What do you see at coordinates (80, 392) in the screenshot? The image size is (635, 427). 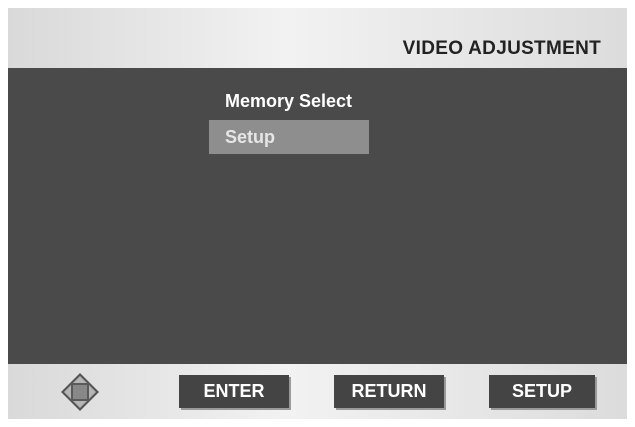 I see `dpad-icon` at bounding box center [80, 392].